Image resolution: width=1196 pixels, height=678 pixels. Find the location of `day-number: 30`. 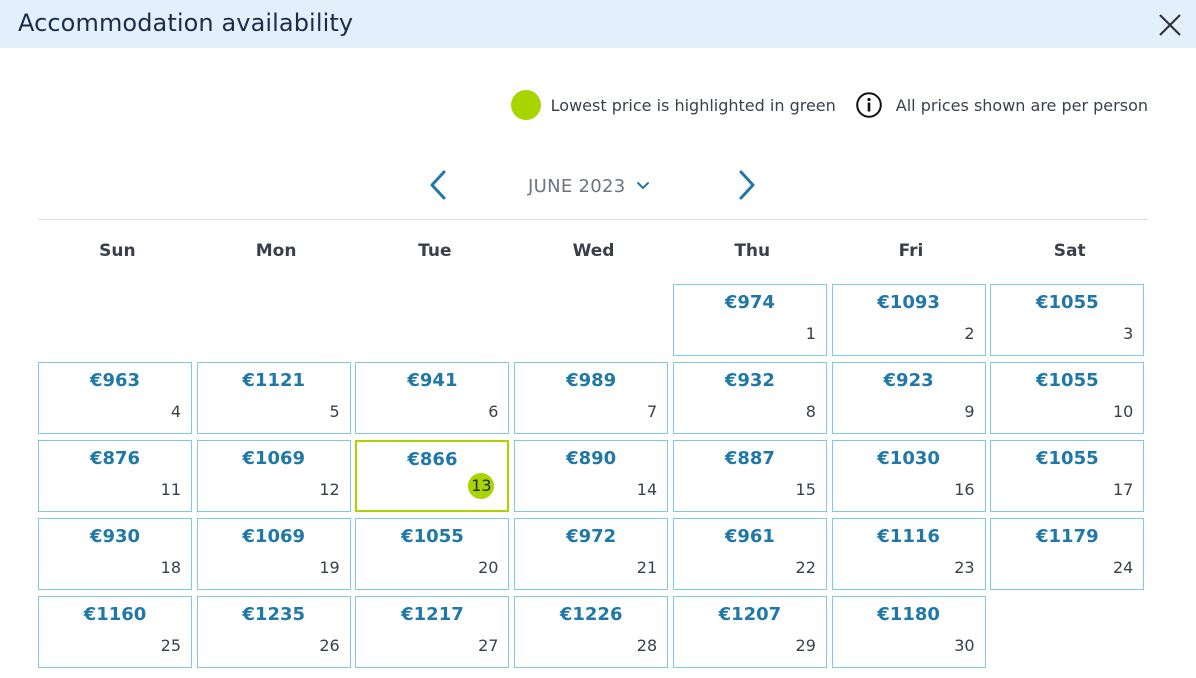

day-number: 30 is located at coordinates (964, 645).